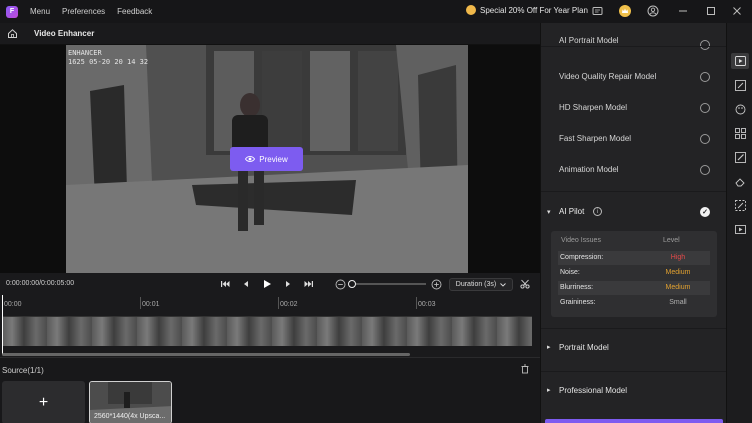 The height and width of the screenshot is (423, 752). Describe the element at coordinates (206, 354) in the screenshot. I see `timeline-scrollbar` at that location.